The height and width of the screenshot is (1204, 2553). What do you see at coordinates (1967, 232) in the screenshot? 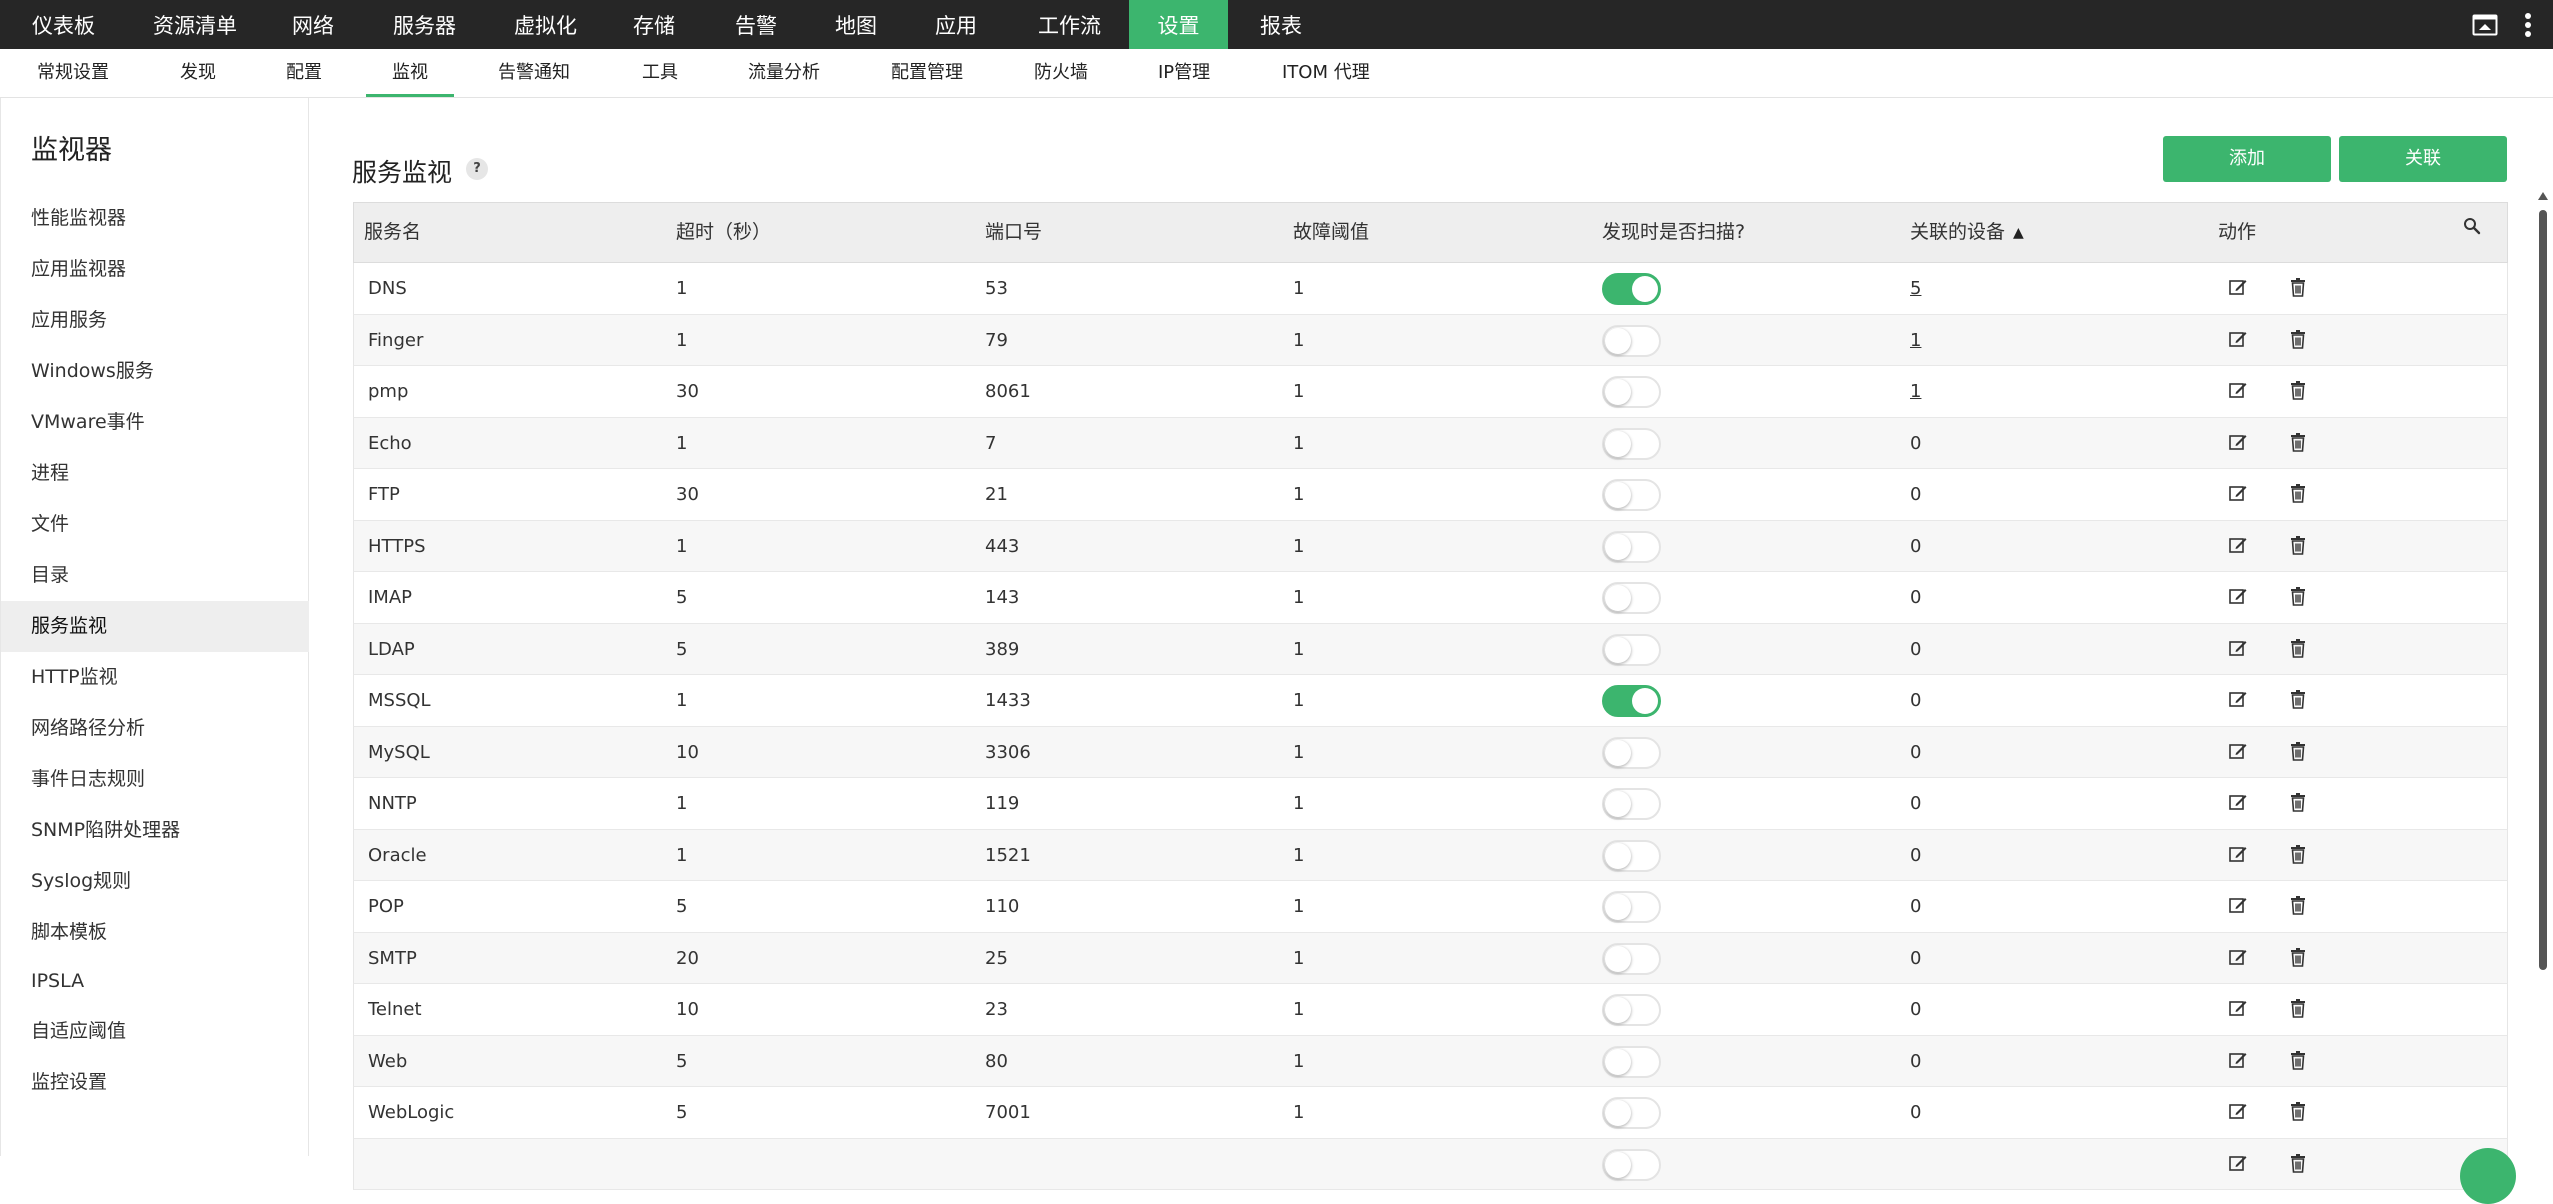
I see `column-associated-devices: 关联的设备 ▲` at bounding box center [1967, 232].